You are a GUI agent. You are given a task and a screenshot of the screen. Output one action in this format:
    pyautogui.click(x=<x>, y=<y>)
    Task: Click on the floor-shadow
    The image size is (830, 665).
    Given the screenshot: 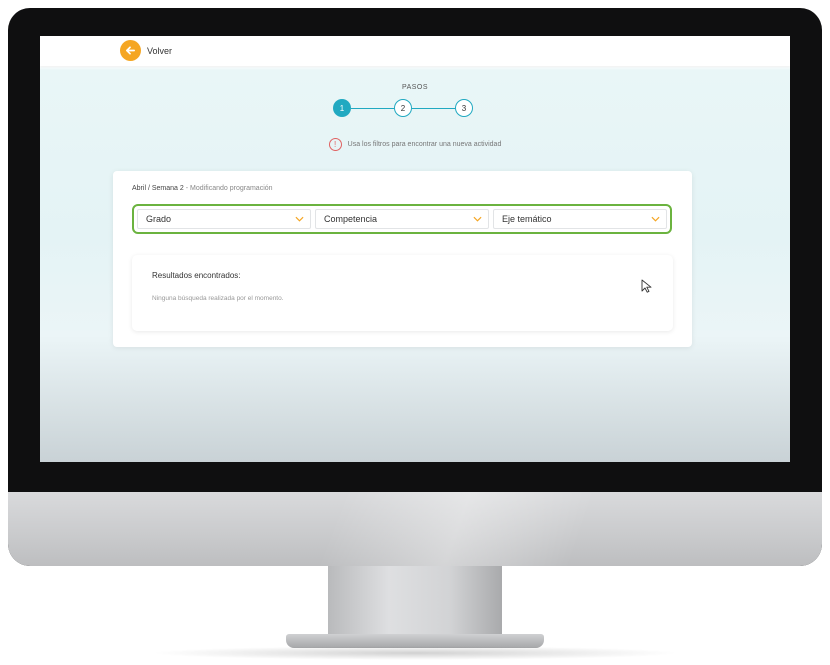 What is the action you would take?
    pyautogui.click(x=415, y=653)
    